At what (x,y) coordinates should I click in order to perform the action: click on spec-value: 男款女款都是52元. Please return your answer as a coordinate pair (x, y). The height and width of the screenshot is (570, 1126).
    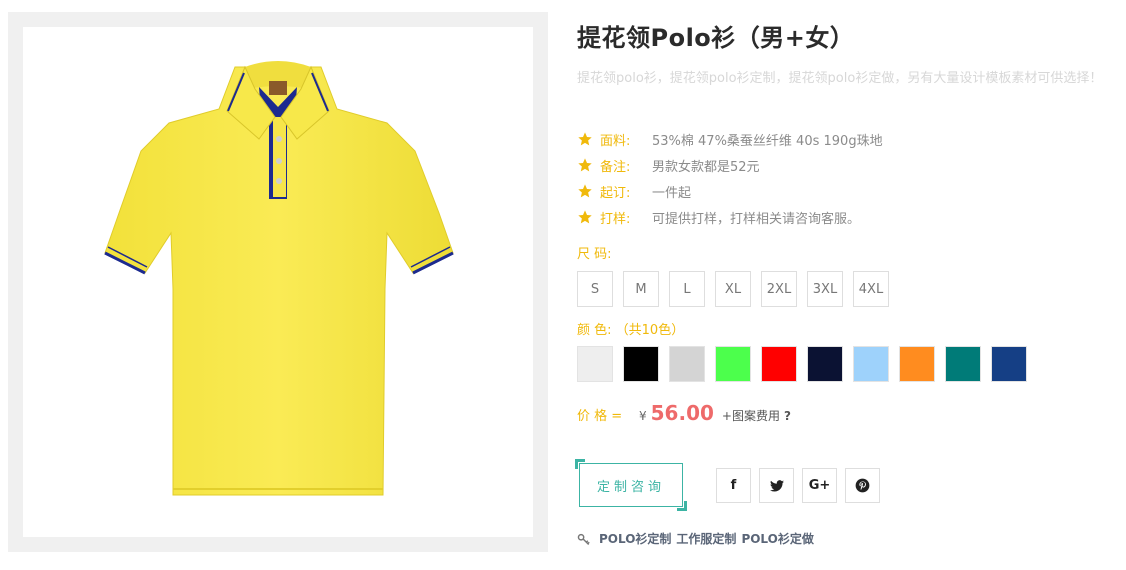
    Looking at the image, I should click on (706, 167).